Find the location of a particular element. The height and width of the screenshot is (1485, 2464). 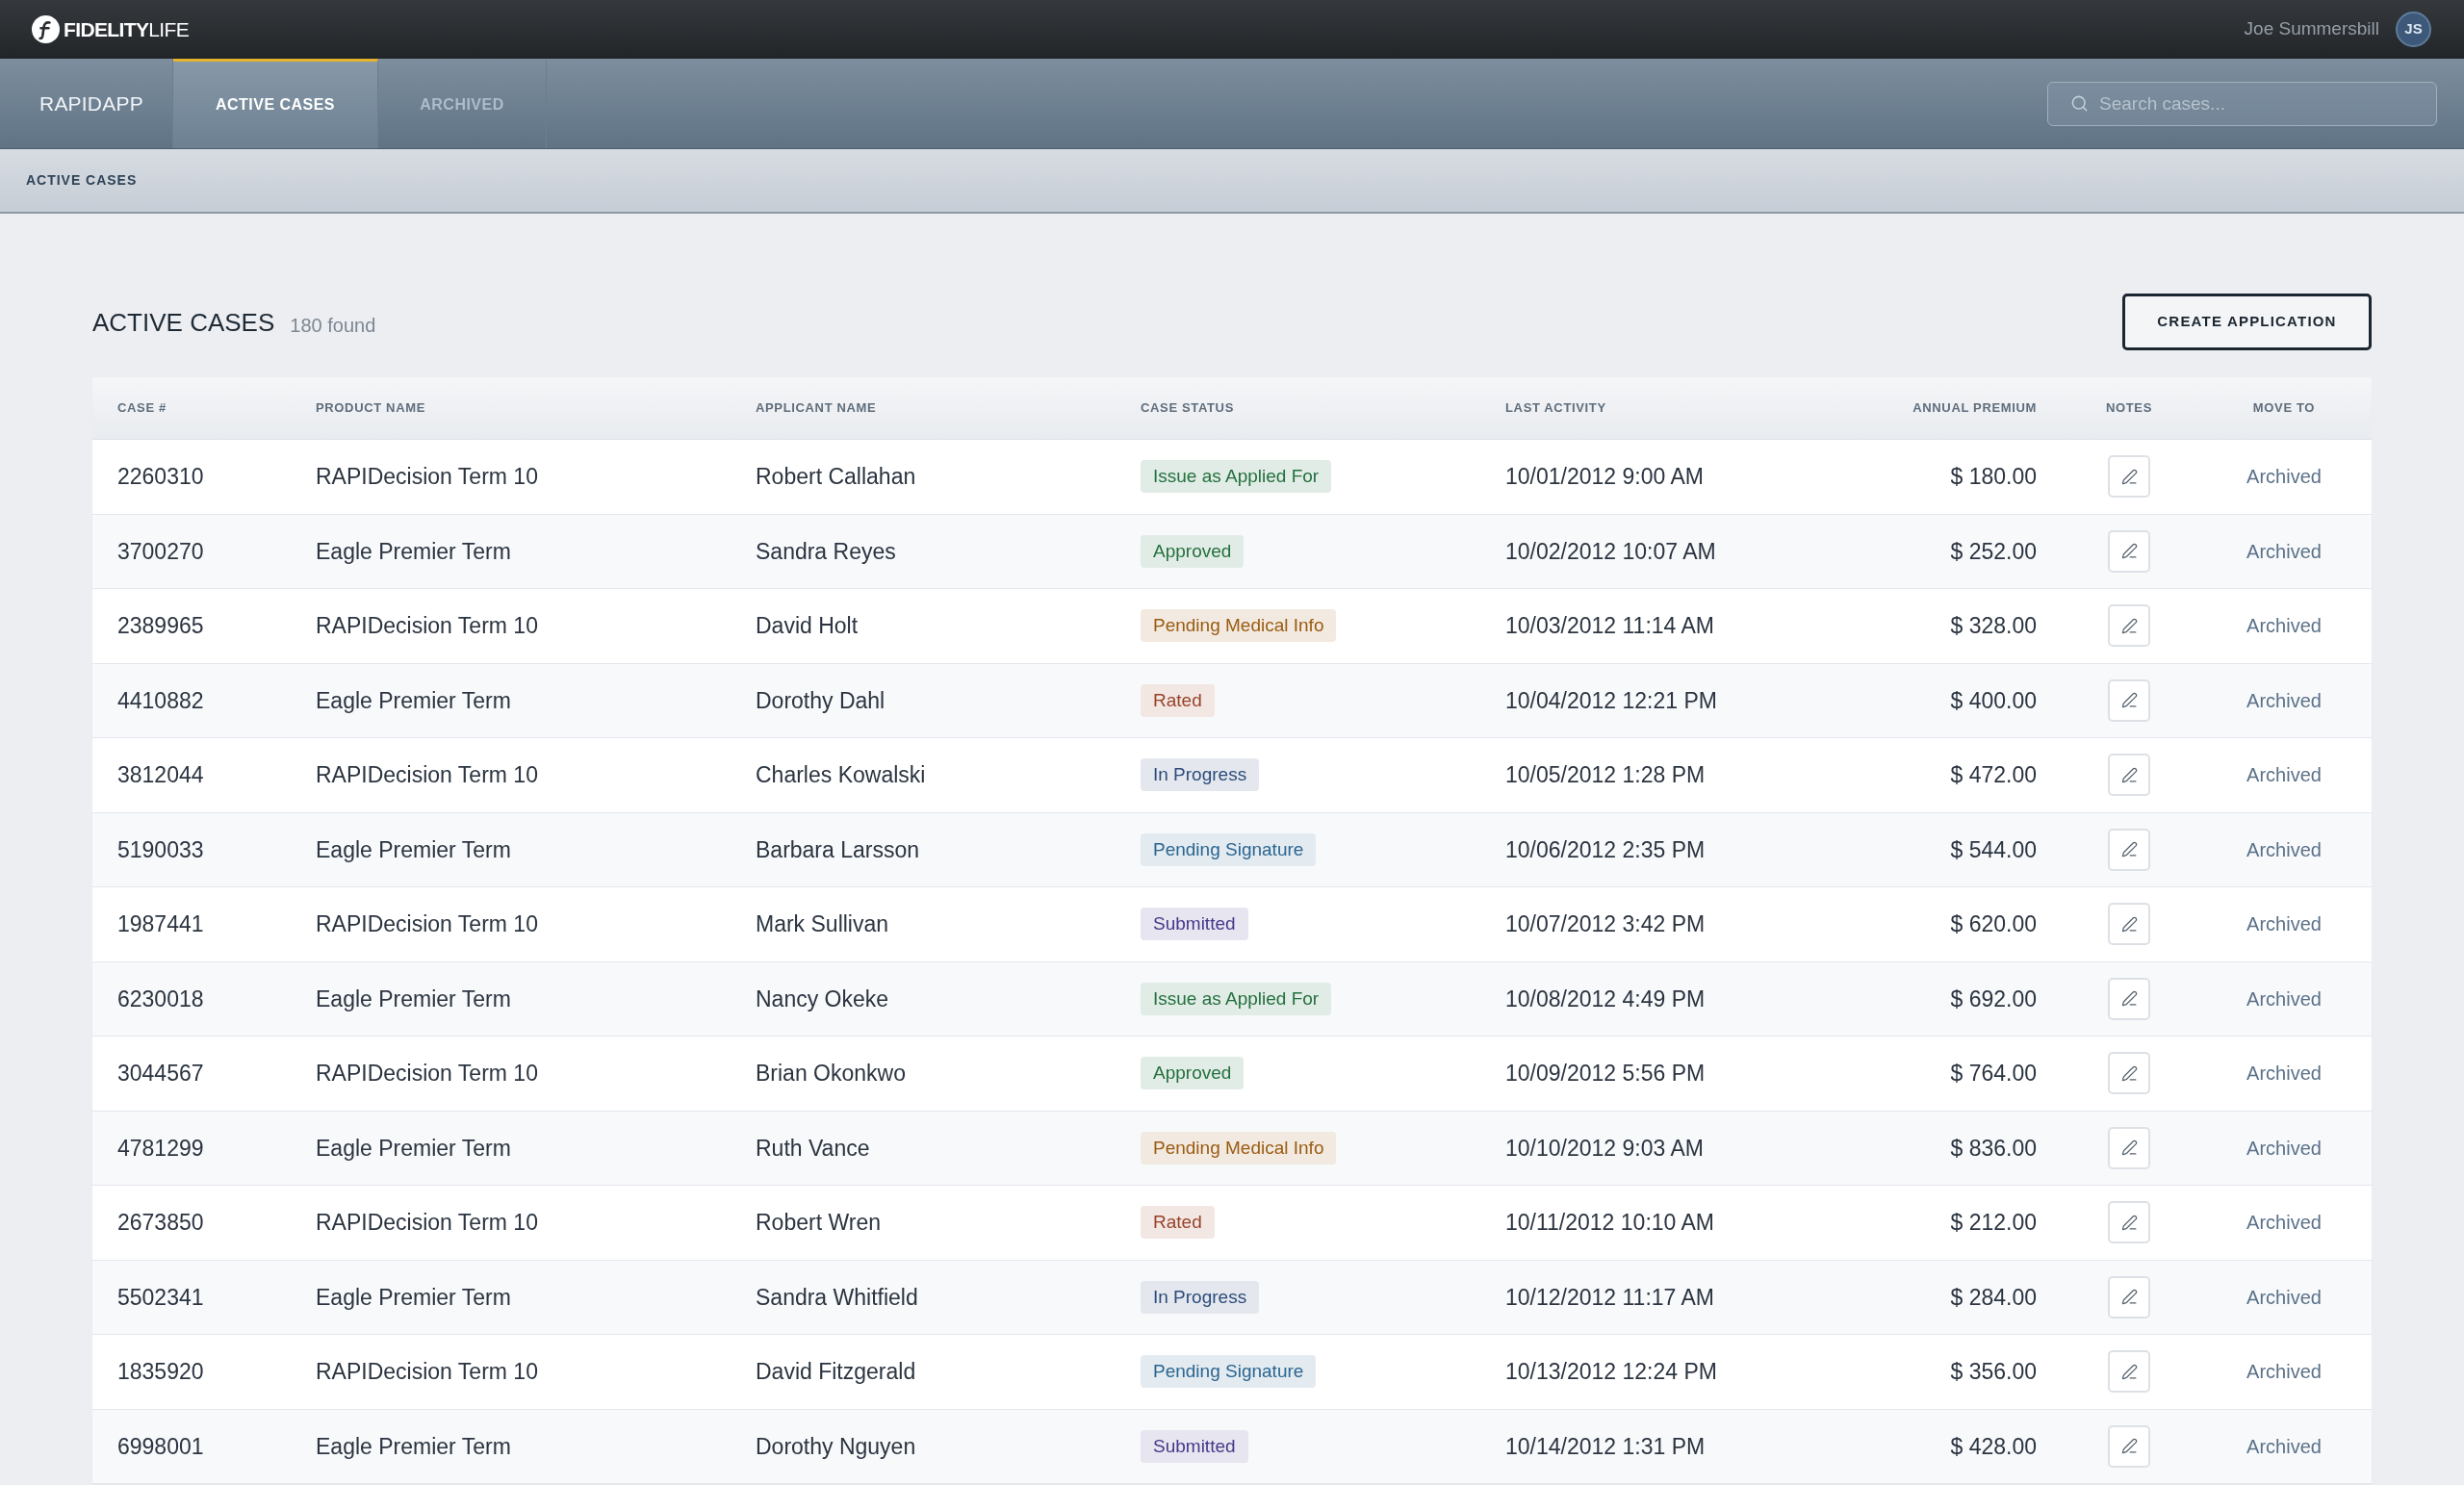

applicant-name: Brian Okonkwo is located at coordinates (831, 1074).